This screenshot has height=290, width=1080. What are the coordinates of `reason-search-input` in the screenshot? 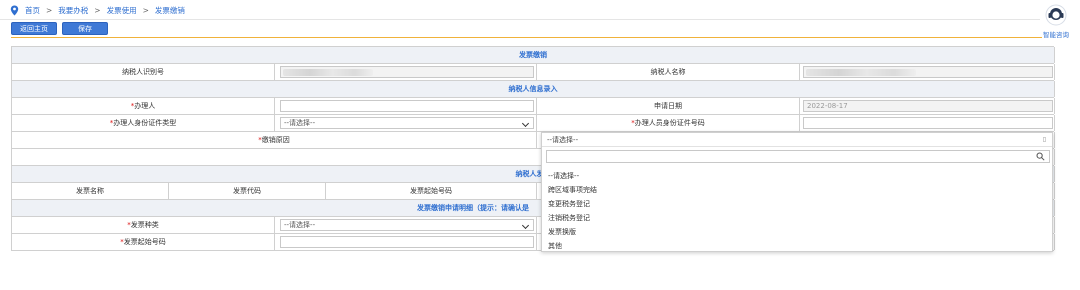 It's located at (798, 156).